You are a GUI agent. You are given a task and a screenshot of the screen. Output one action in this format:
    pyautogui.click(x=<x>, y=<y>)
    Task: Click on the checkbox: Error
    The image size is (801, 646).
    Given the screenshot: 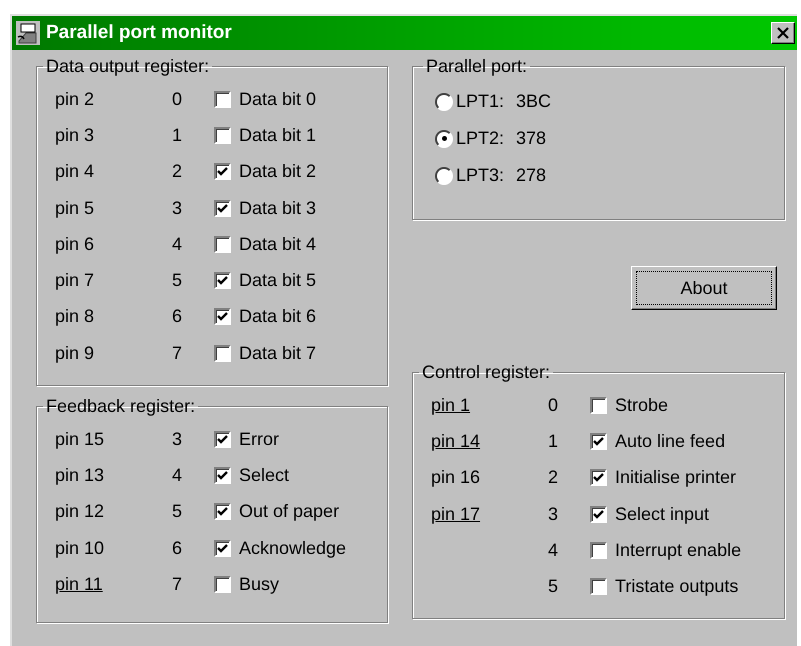 What is the action you would take?
    pyautogui.click(x=246, y=439)
    